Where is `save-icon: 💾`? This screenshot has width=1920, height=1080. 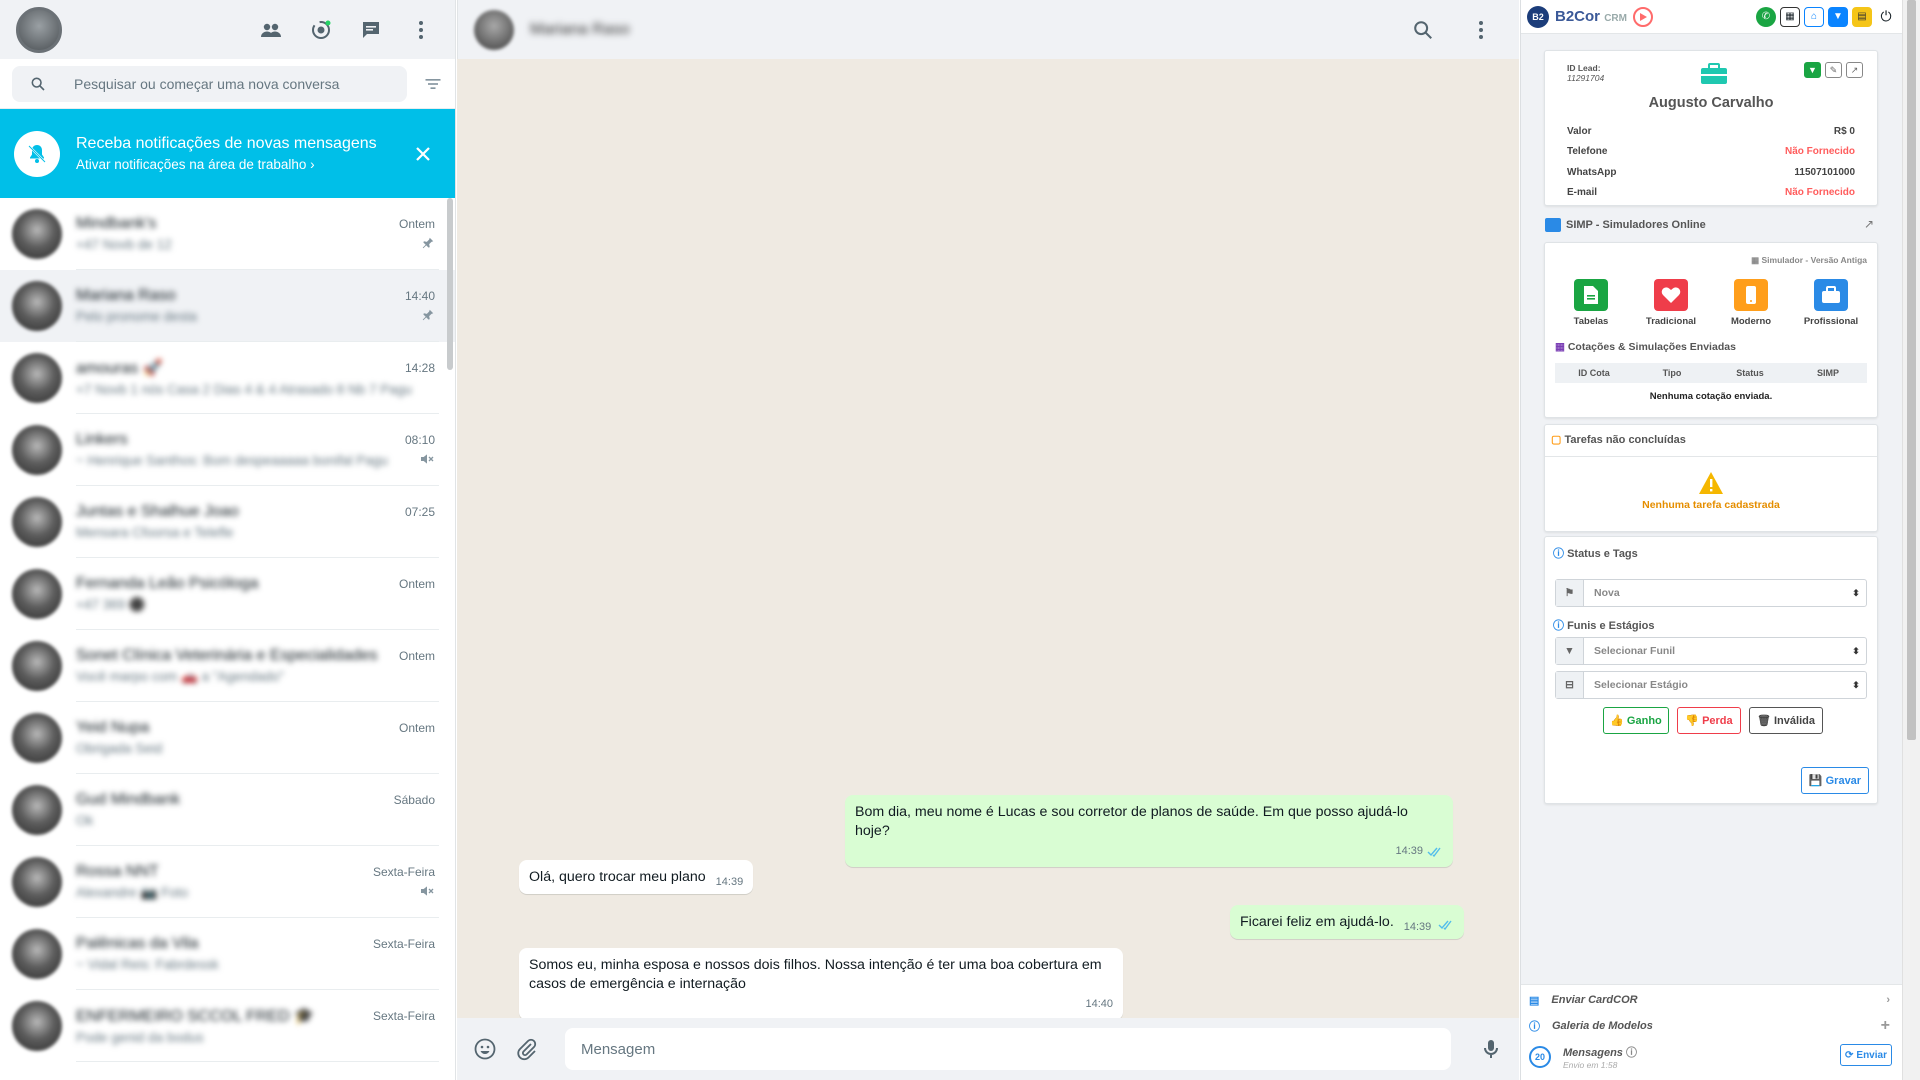
save-icon: 💾 is located at coordinates (1815, 781).